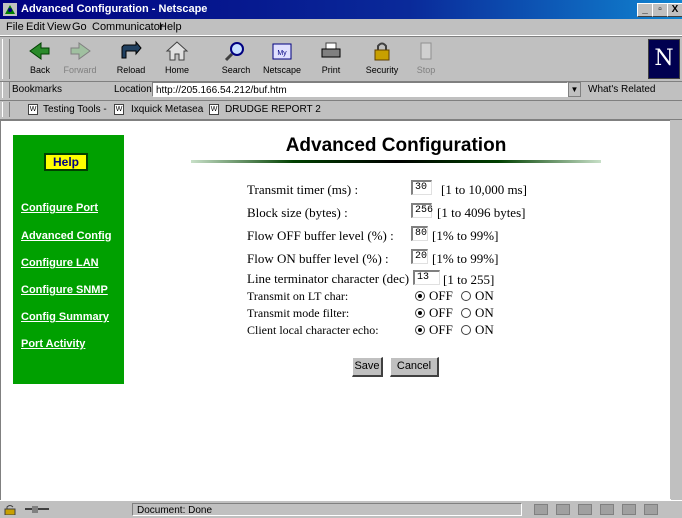 This screenshot has height=518, width=682. What do you see at coordinates (313, 330) in the screenshot?
I see `local-echo-label: Client local character echo:` at bounding box center [313, 330].